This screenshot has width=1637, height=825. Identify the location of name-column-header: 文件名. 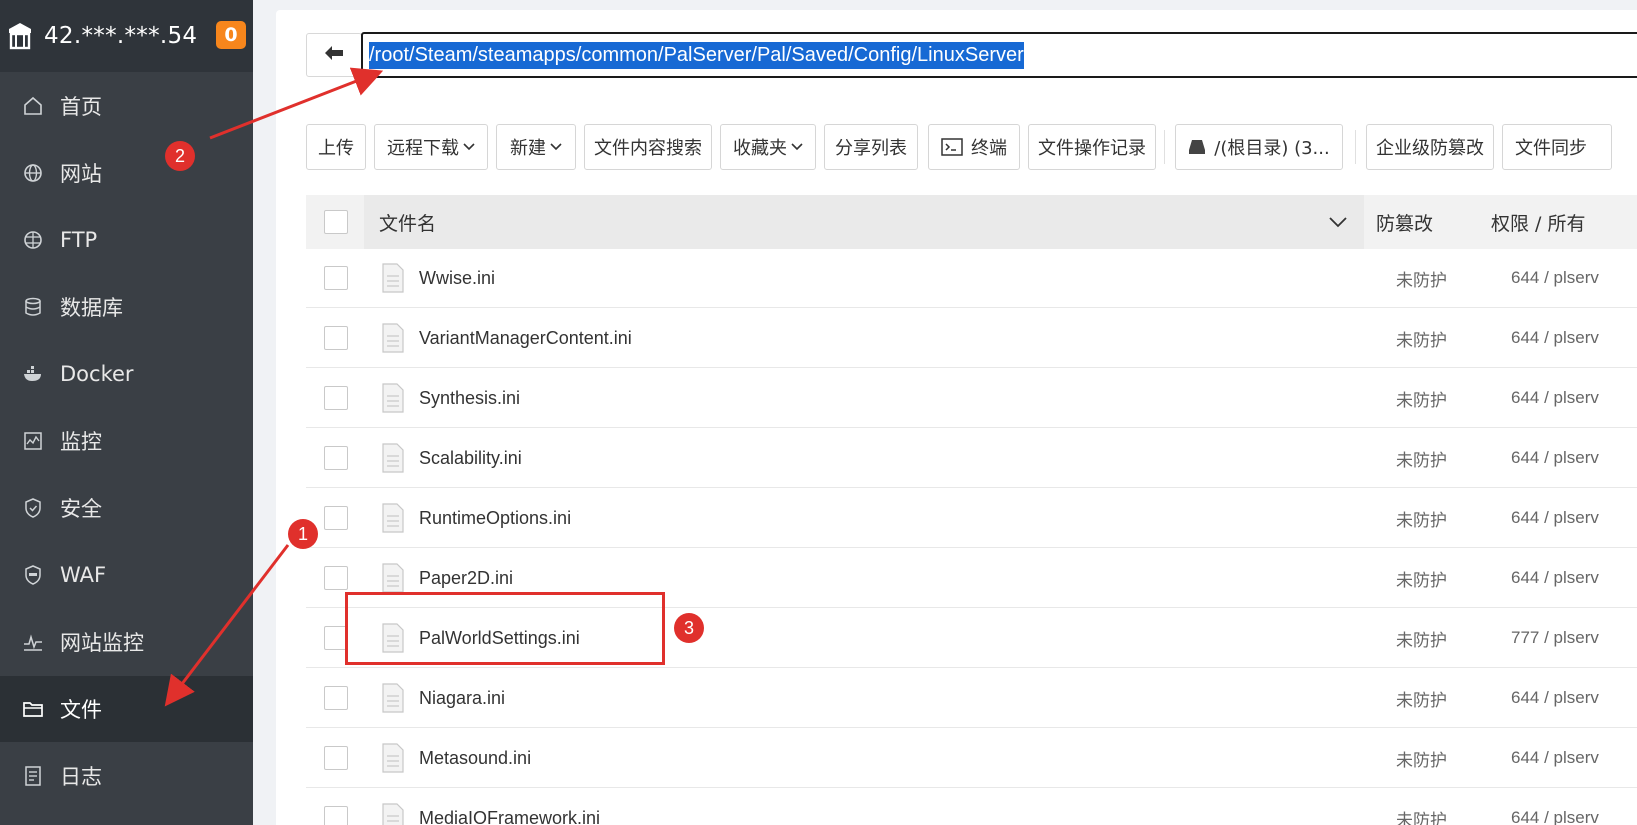
(864, 222).